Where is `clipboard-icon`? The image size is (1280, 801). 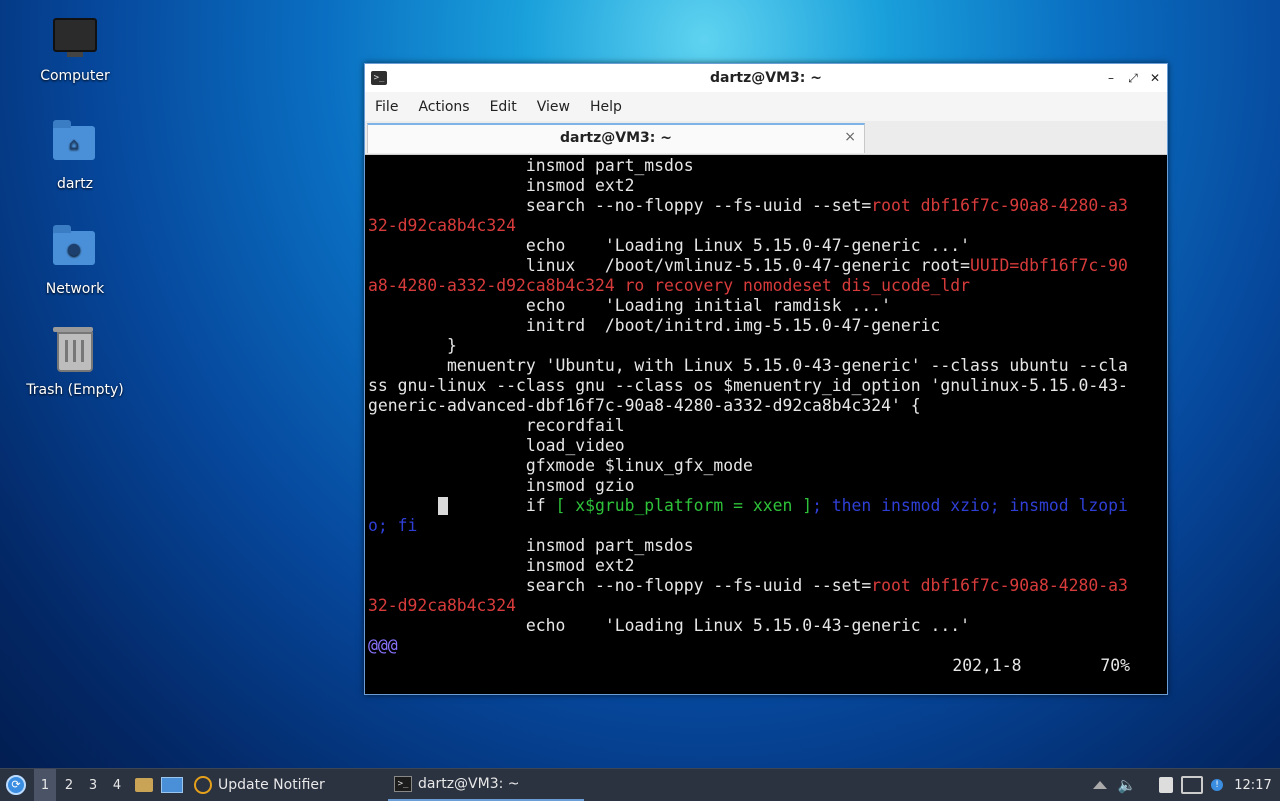
clipboard-icon is located at coordinates (1166, 785).